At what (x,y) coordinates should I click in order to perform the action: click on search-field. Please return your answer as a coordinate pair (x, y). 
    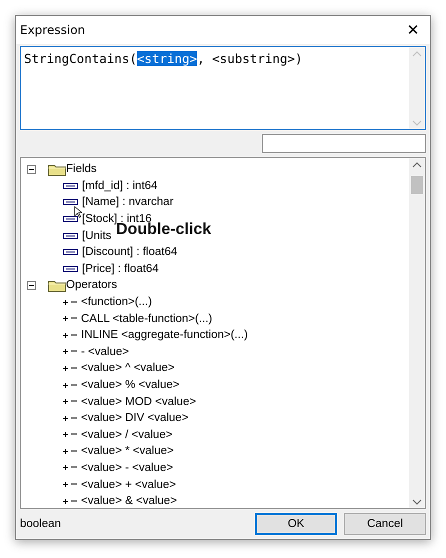
    Looking at the image, I should click on (344, 143).